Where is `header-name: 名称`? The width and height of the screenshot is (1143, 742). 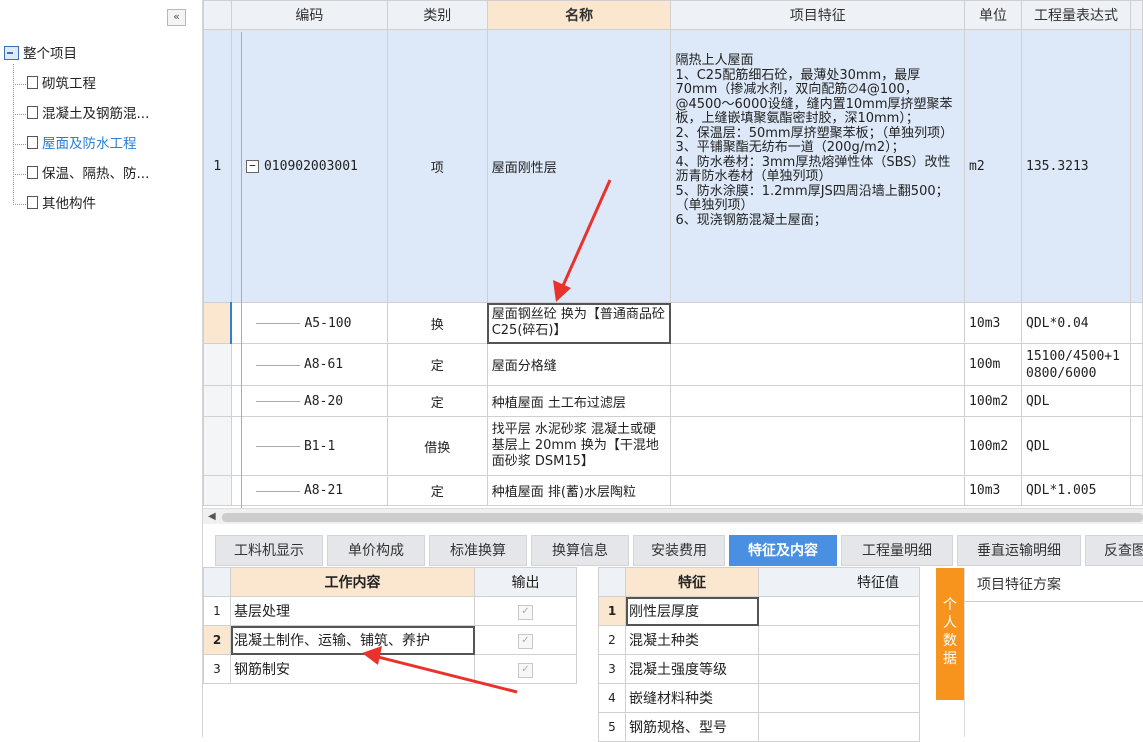 header-name: 名称 is located at coordinates (579, 15).